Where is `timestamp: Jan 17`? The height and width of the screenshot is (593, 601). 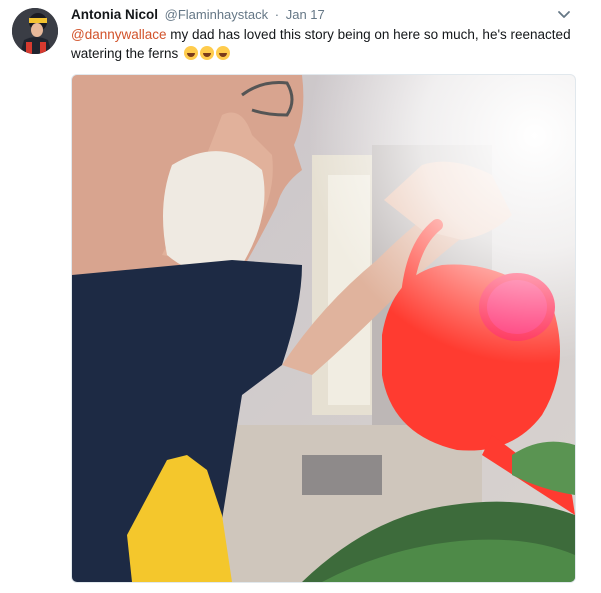 timestamp: Jan 17 is located at coordinates (305, 14).